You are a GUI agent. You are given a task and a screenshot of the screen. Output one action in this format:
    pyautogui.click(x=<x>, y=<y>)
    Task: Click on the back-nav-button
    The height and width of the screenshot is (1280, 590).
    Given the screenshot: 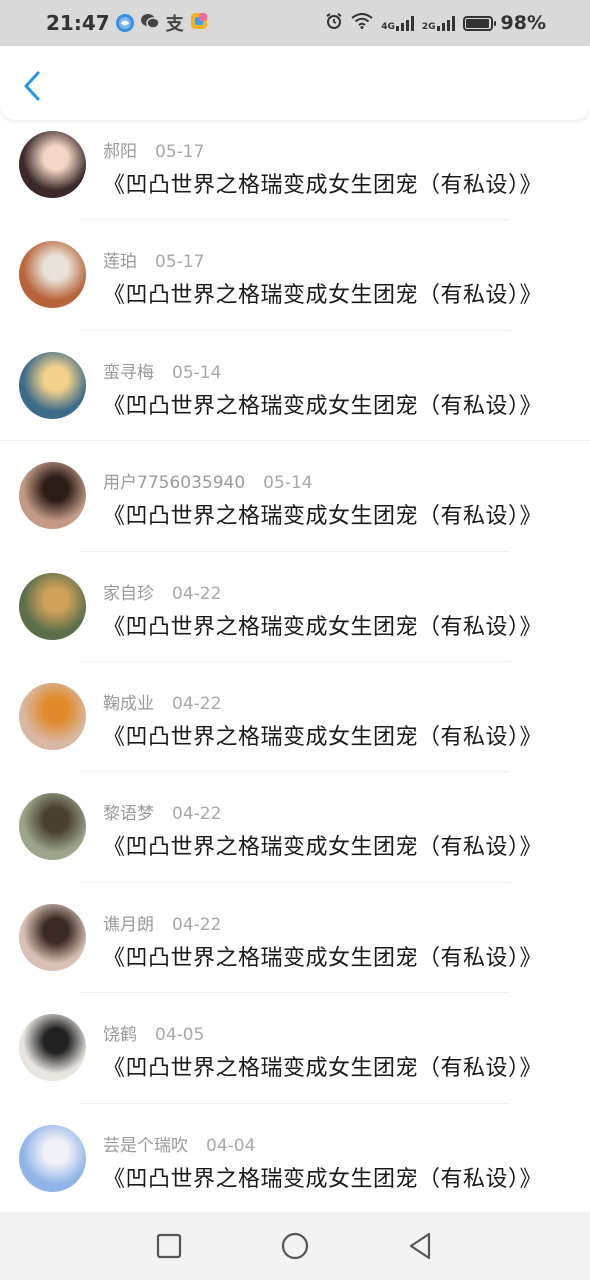 What is the action you would take?
    pyautogui.click(x=420, y=1246)
    